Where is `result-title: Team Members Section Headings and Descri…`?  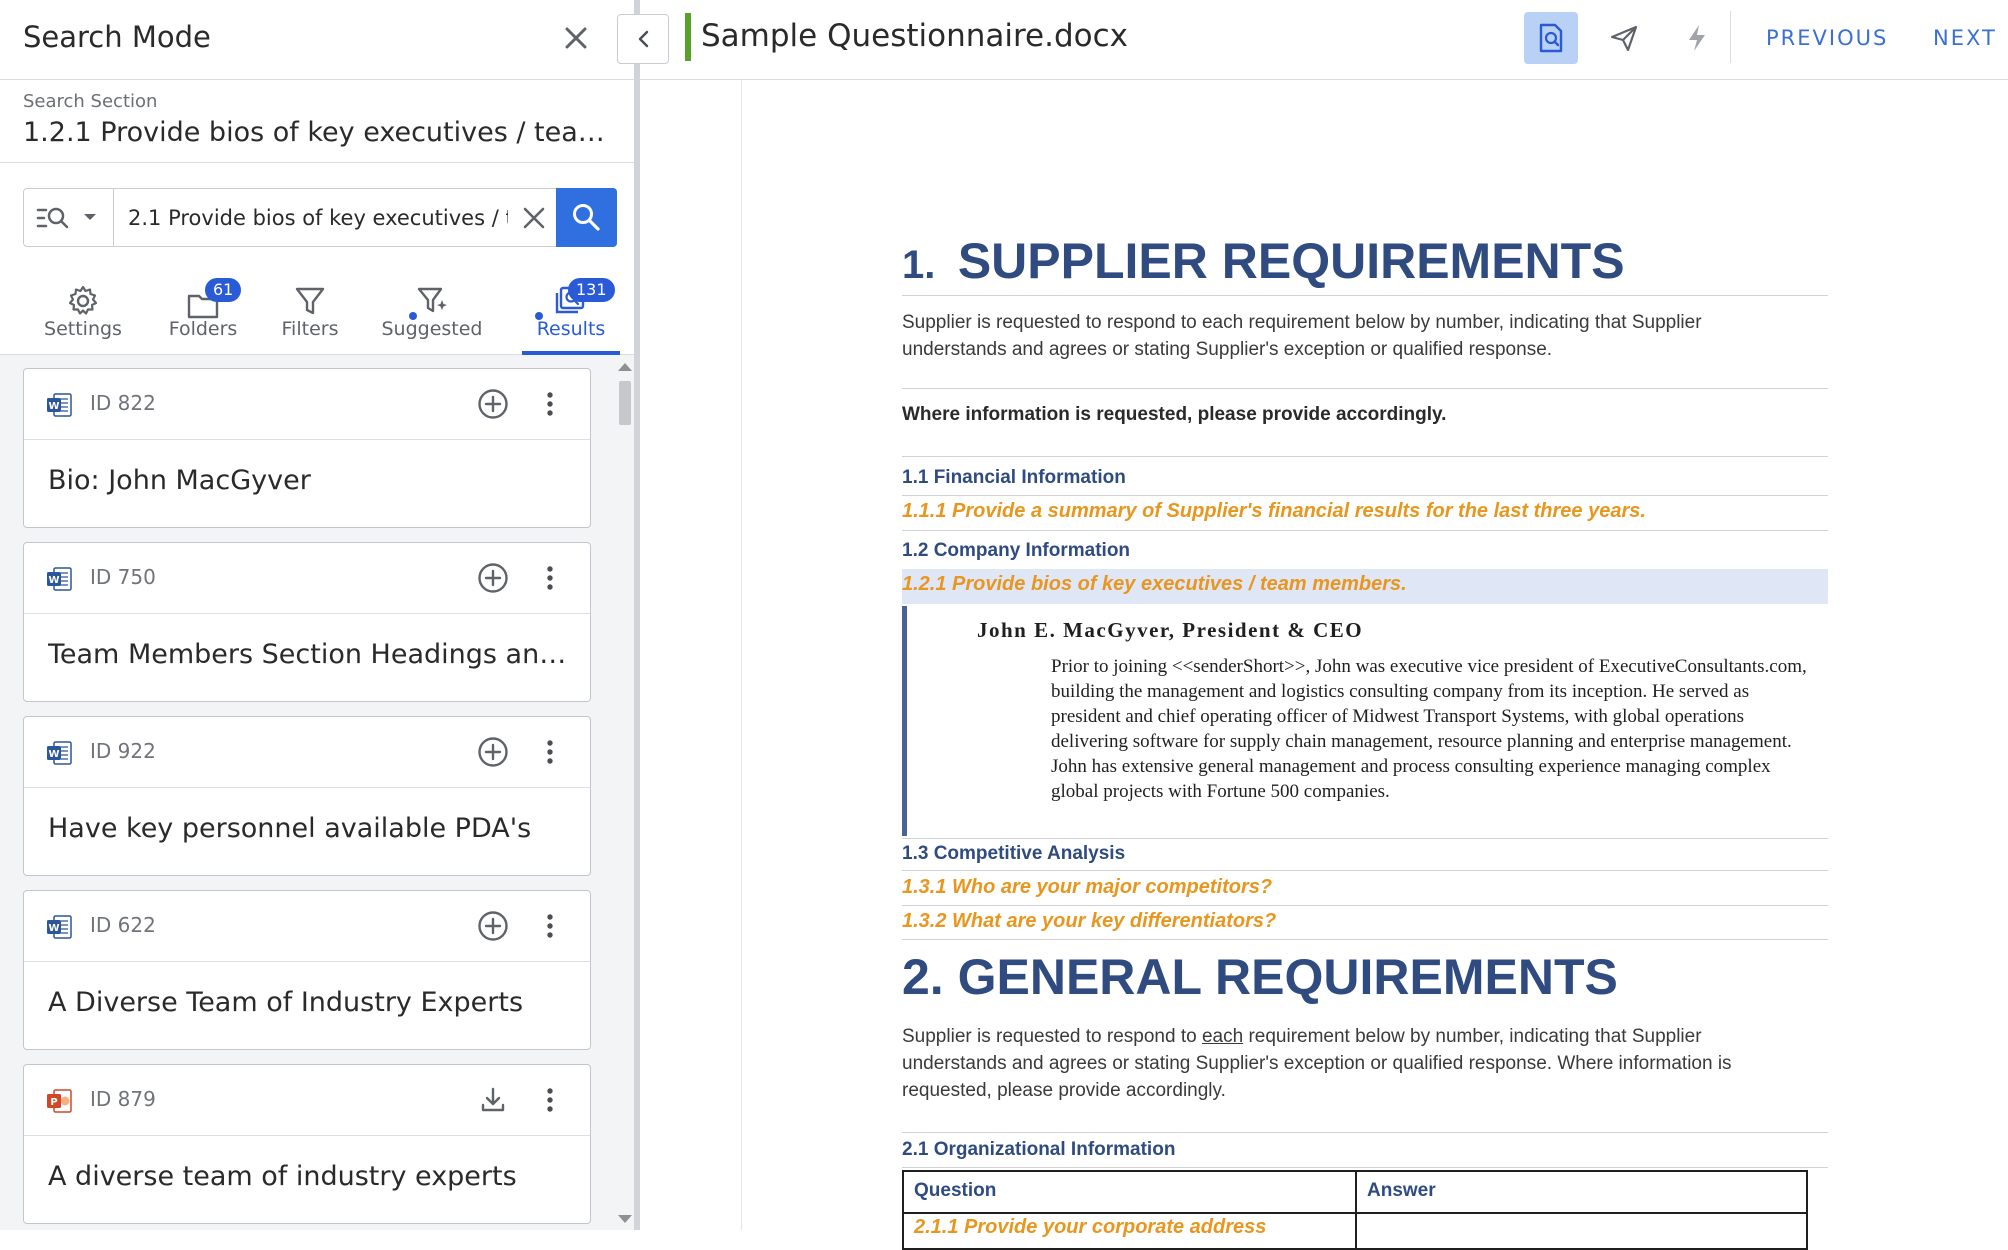 result-title: Team Members Section Headings and Descri… is located at coordinates (308, 654).